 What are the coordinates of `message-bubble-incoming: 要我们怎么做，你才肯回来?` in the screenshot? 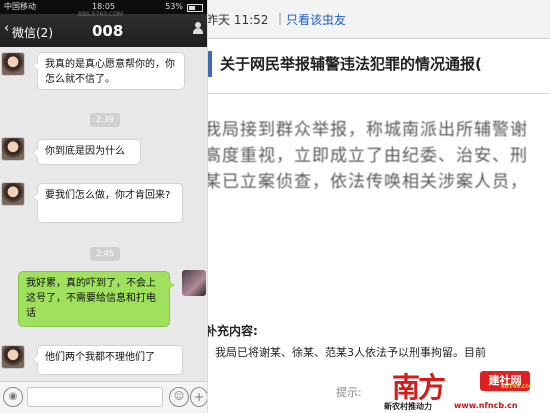 It's located at (107, 203).